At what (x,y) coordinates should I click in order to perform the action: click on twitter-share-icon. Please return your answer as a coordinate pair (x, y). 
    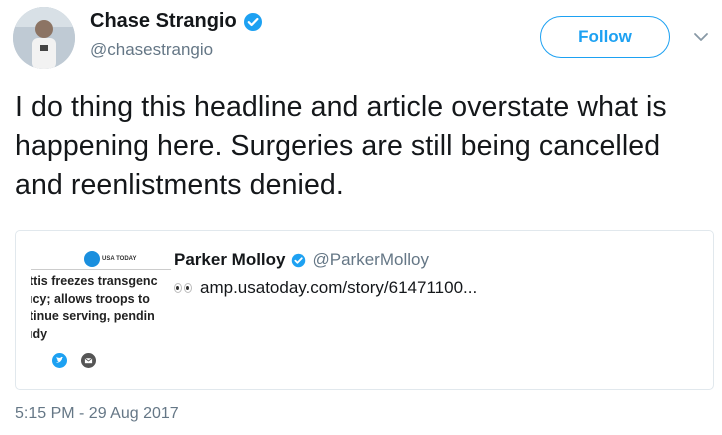
    Looking at the image, I should click on (59, 360).